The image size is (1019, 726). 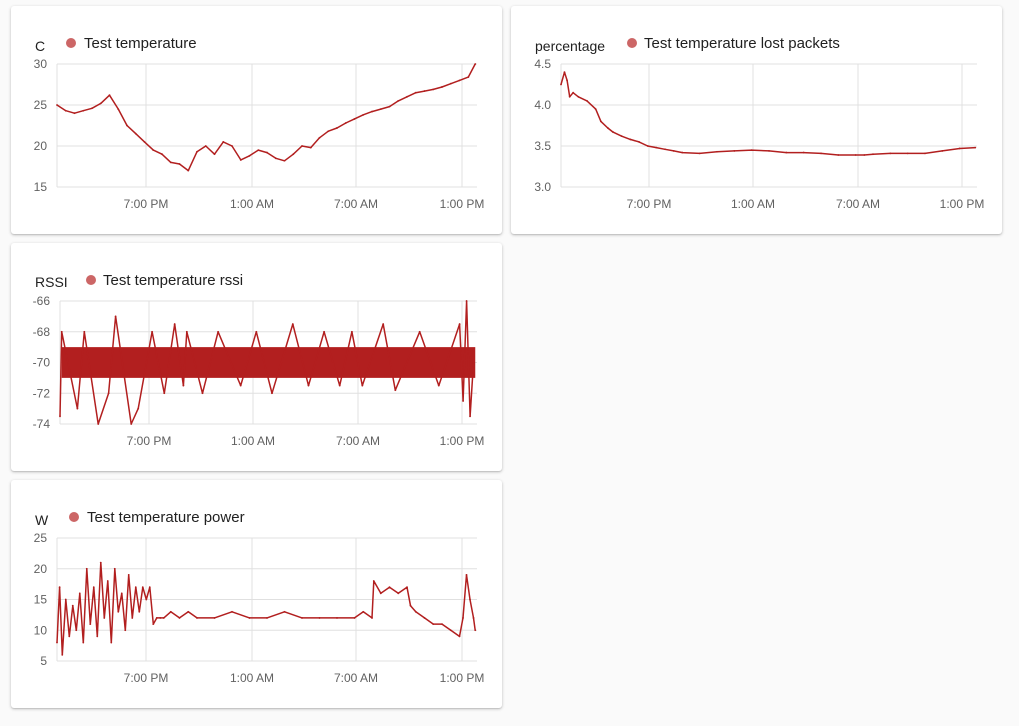 I want to click on y-tick-label: -74, so click(x=42, y=424).